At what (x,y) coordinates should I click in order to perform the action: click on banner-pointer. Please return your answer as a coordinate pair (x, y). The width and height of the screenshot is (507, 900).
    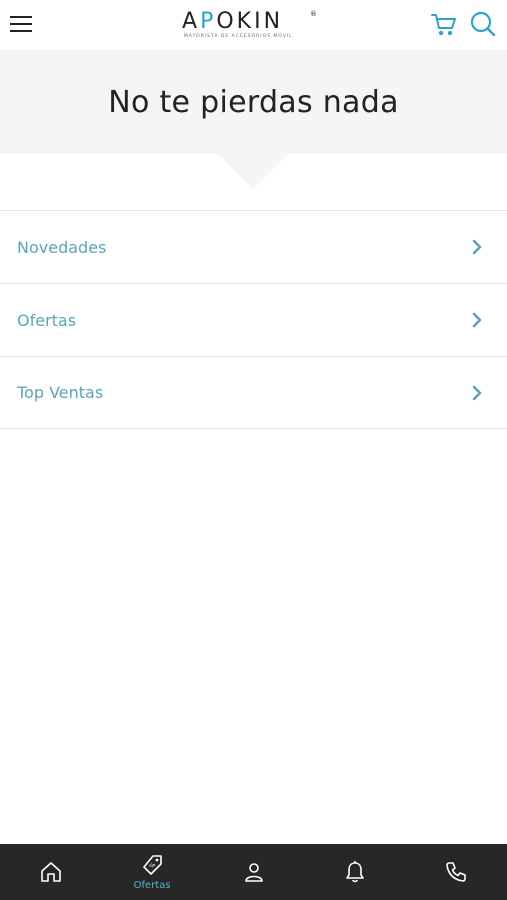
    Looking at the image, I should click on (253, 171).